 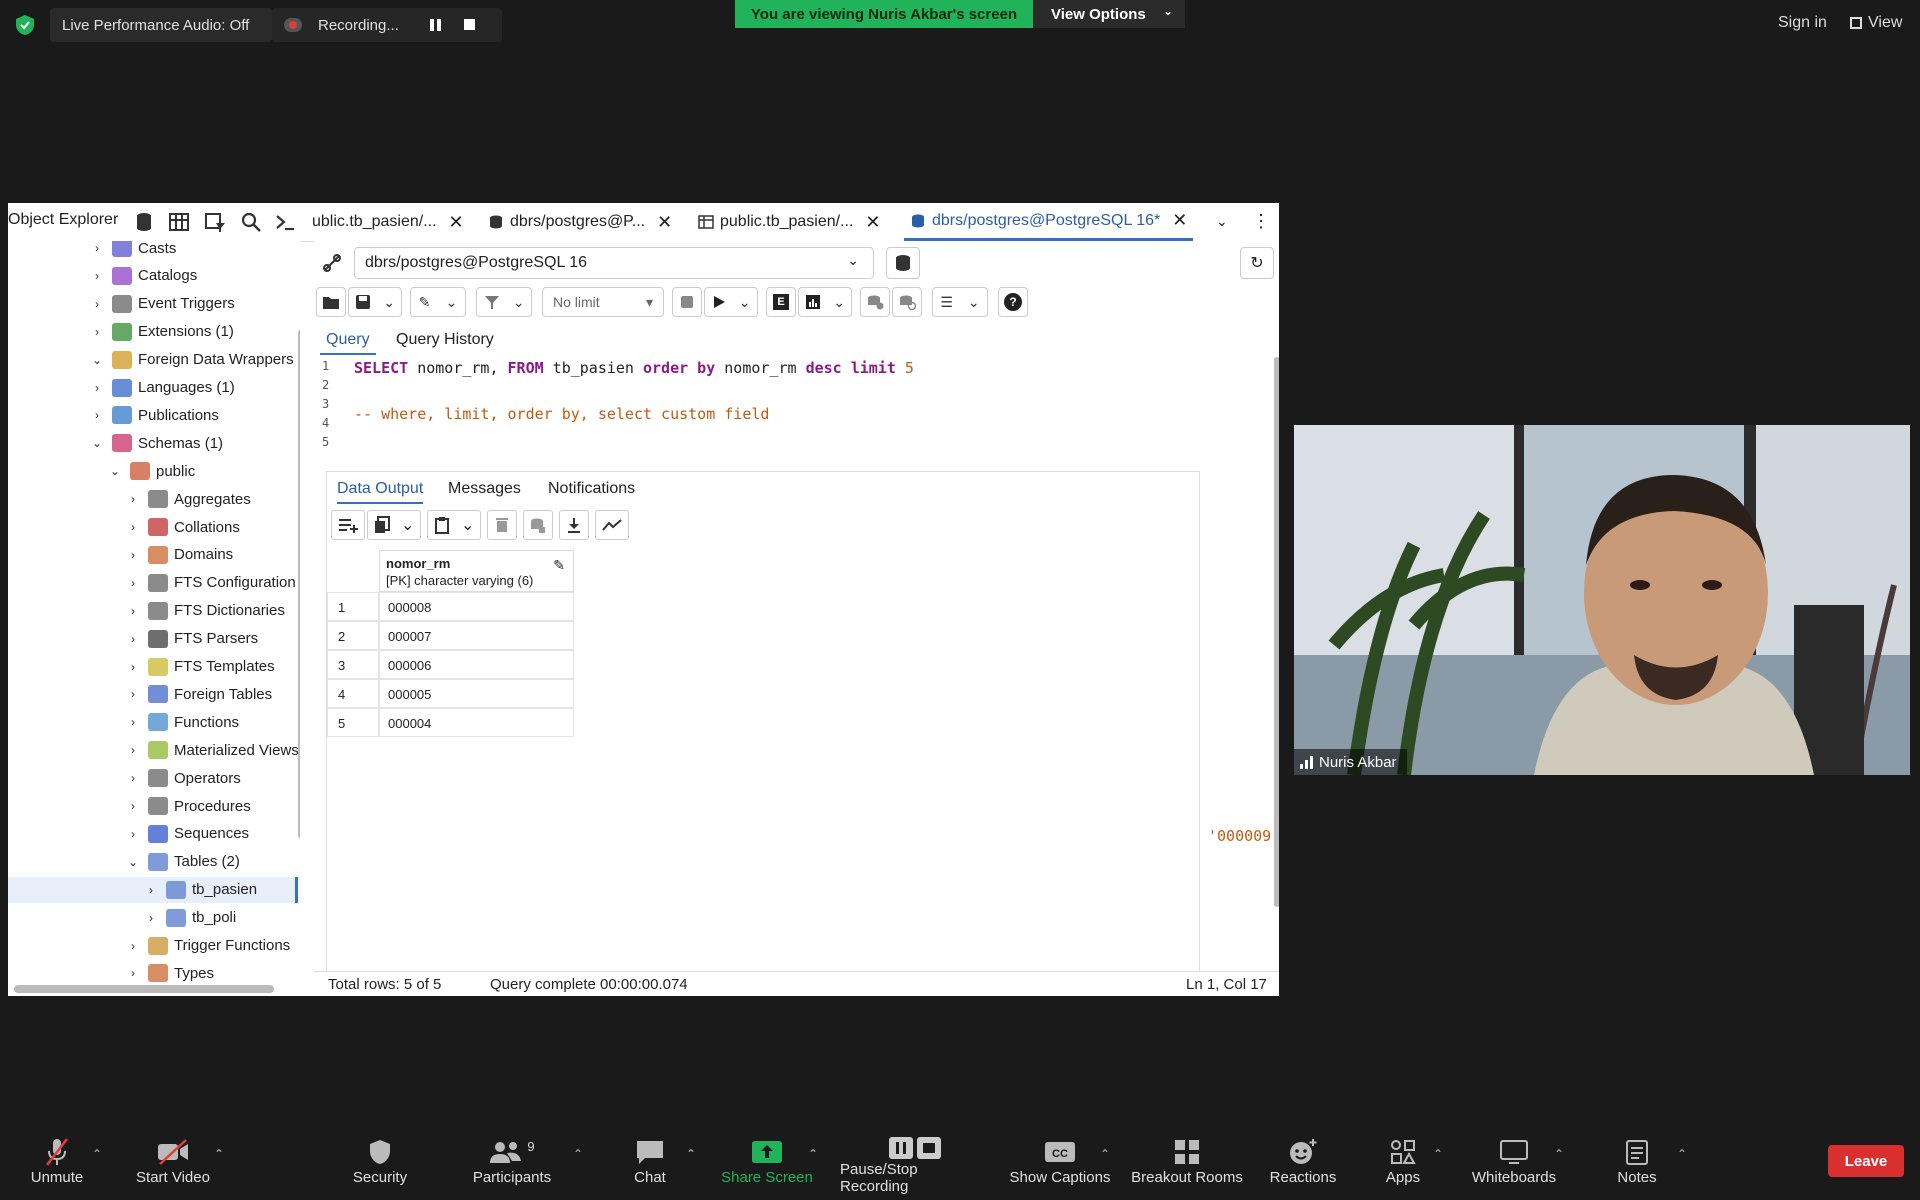 What do you see at coordinates (767, 1165) in the screenshot?
I see `share-screen-button: Share Screen` at bounding box center [767, 1165].